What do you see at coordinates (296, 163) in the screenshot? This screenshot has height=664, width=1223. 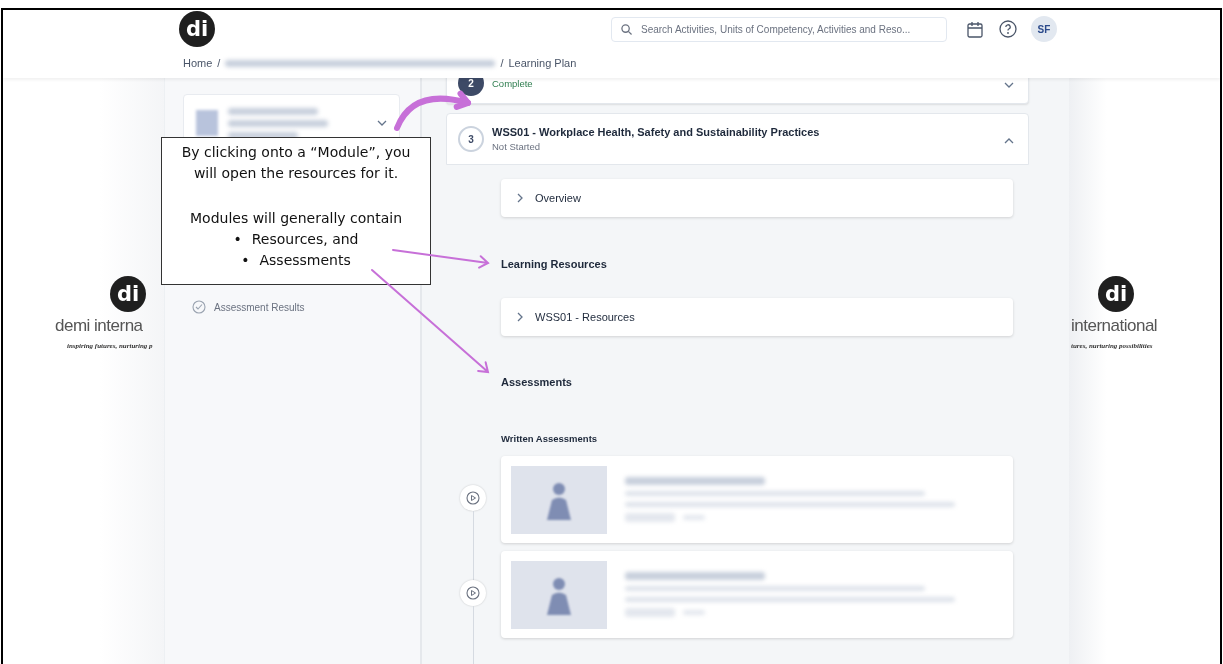 I see `annotation-text: By clicking onto a “Module”, you will open the resources for it.` at bounding box center [296, 163].